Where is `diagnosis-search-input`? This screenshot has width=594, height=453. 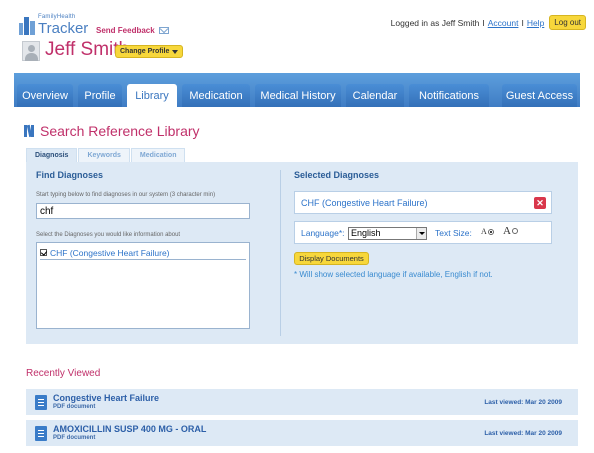 diagnosis-search-input is located at coordinates (143, 211).